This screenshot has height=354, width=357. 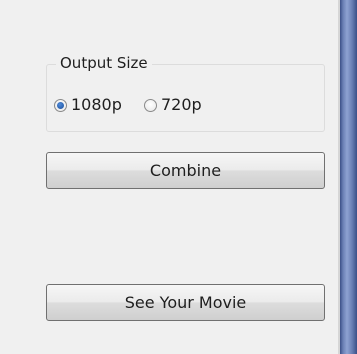 I want to click on combine-button: Combine, so click(x=185, y=170).